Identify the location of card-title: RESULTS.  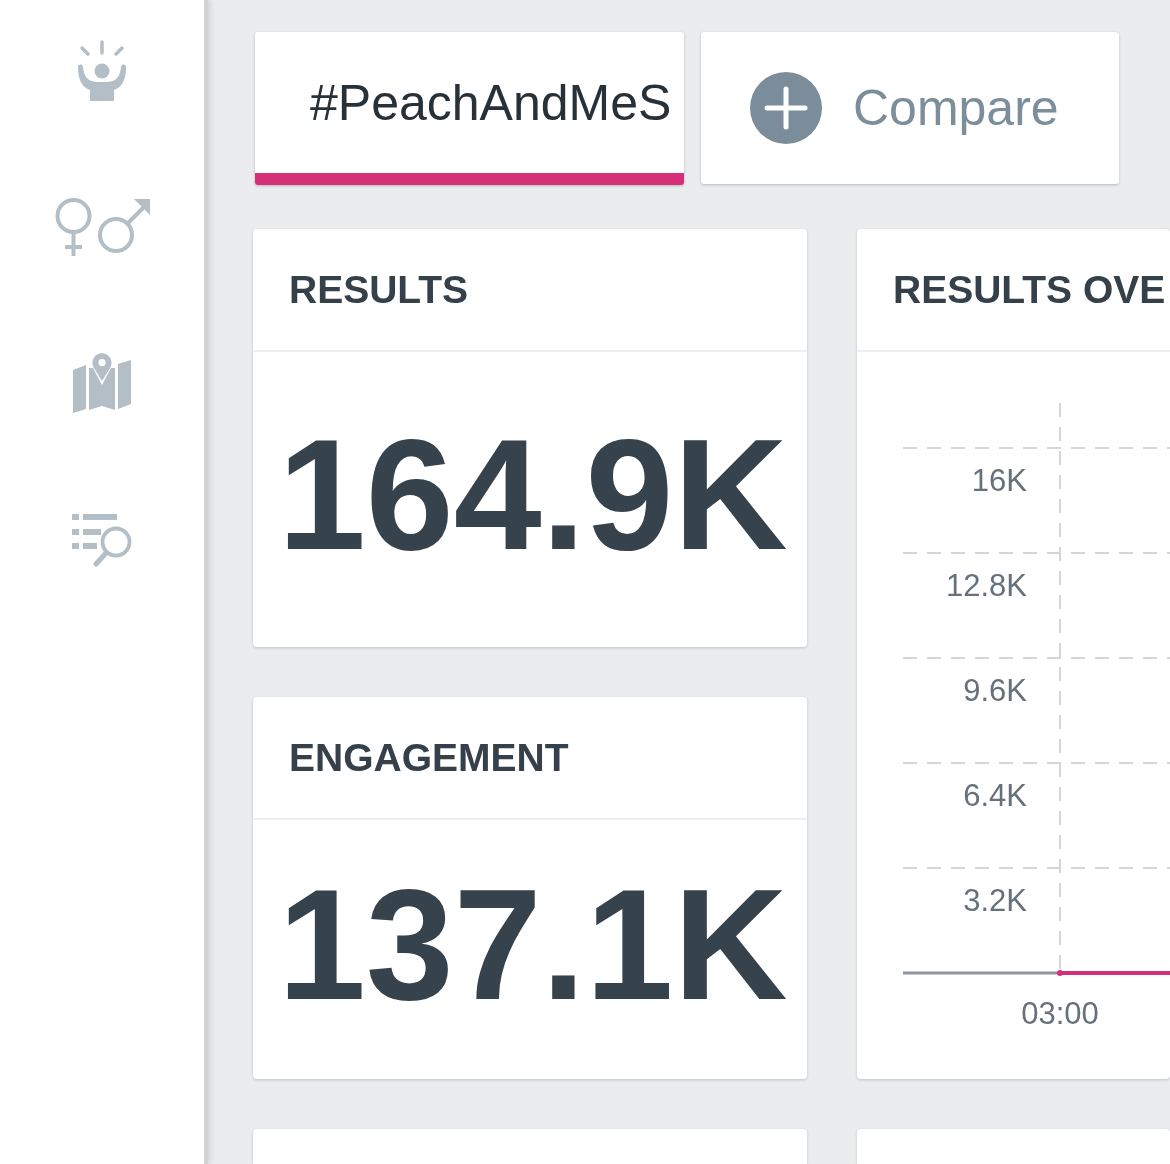
(379, 289).